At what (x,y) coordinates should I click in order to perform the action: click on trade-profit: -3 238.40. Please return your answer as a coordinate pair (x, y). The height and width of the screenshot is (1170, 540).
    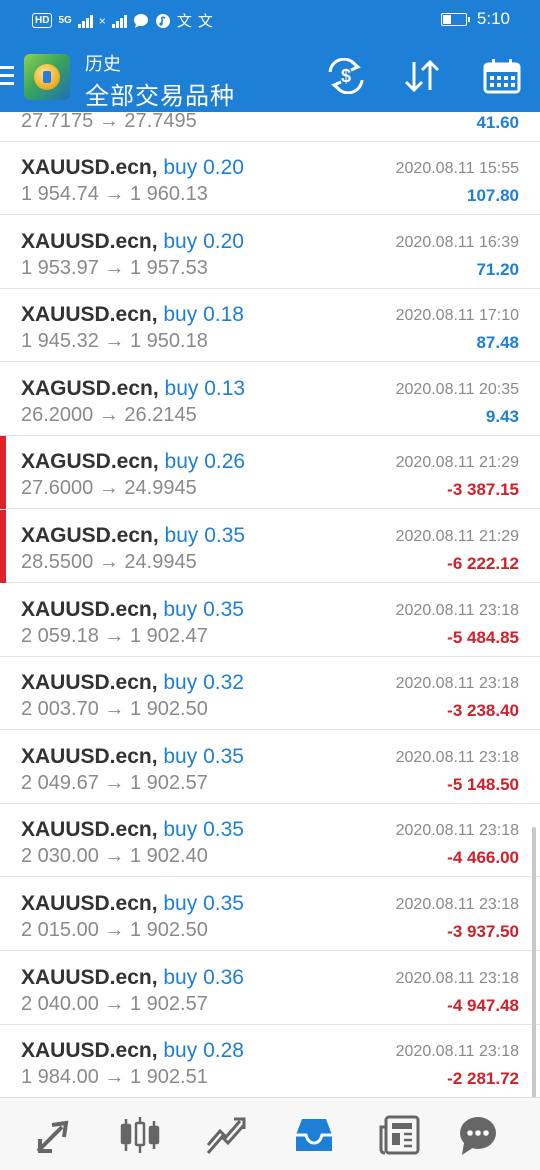
    Looking at the image, I should click on (483, 711).